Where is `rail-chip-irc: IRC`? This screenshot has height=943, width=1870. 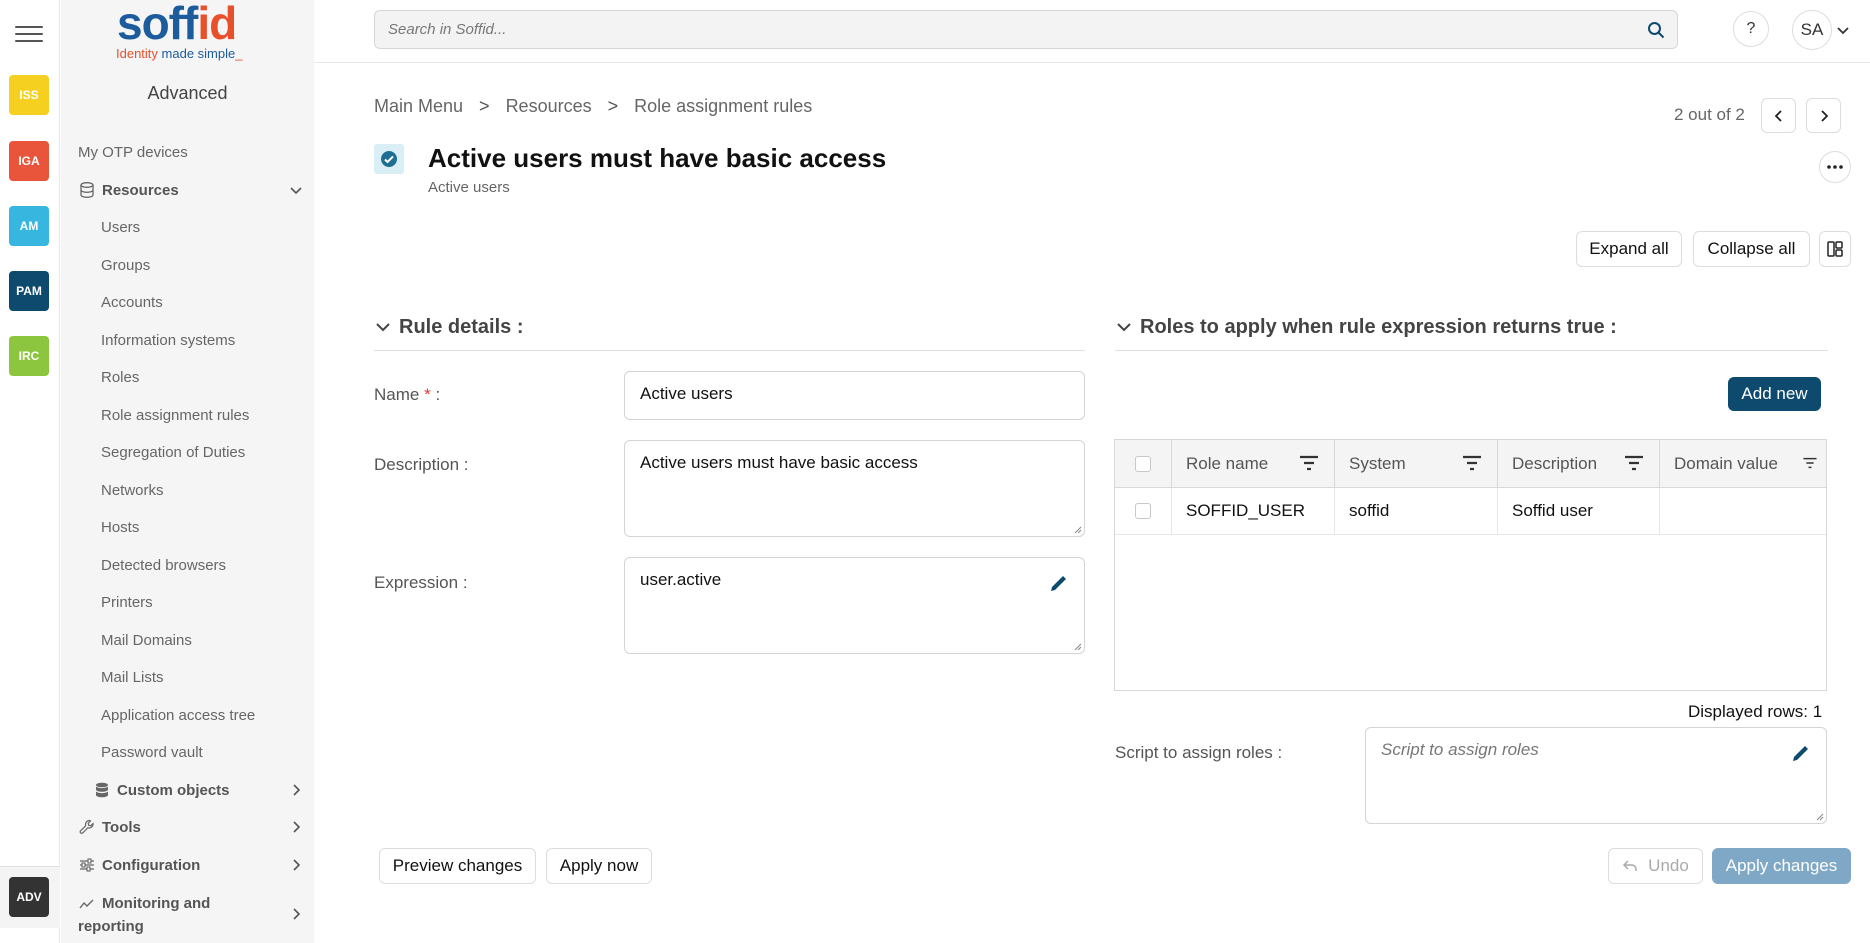
rail-chip-irc: IRC is located at coordinates (29, 356).